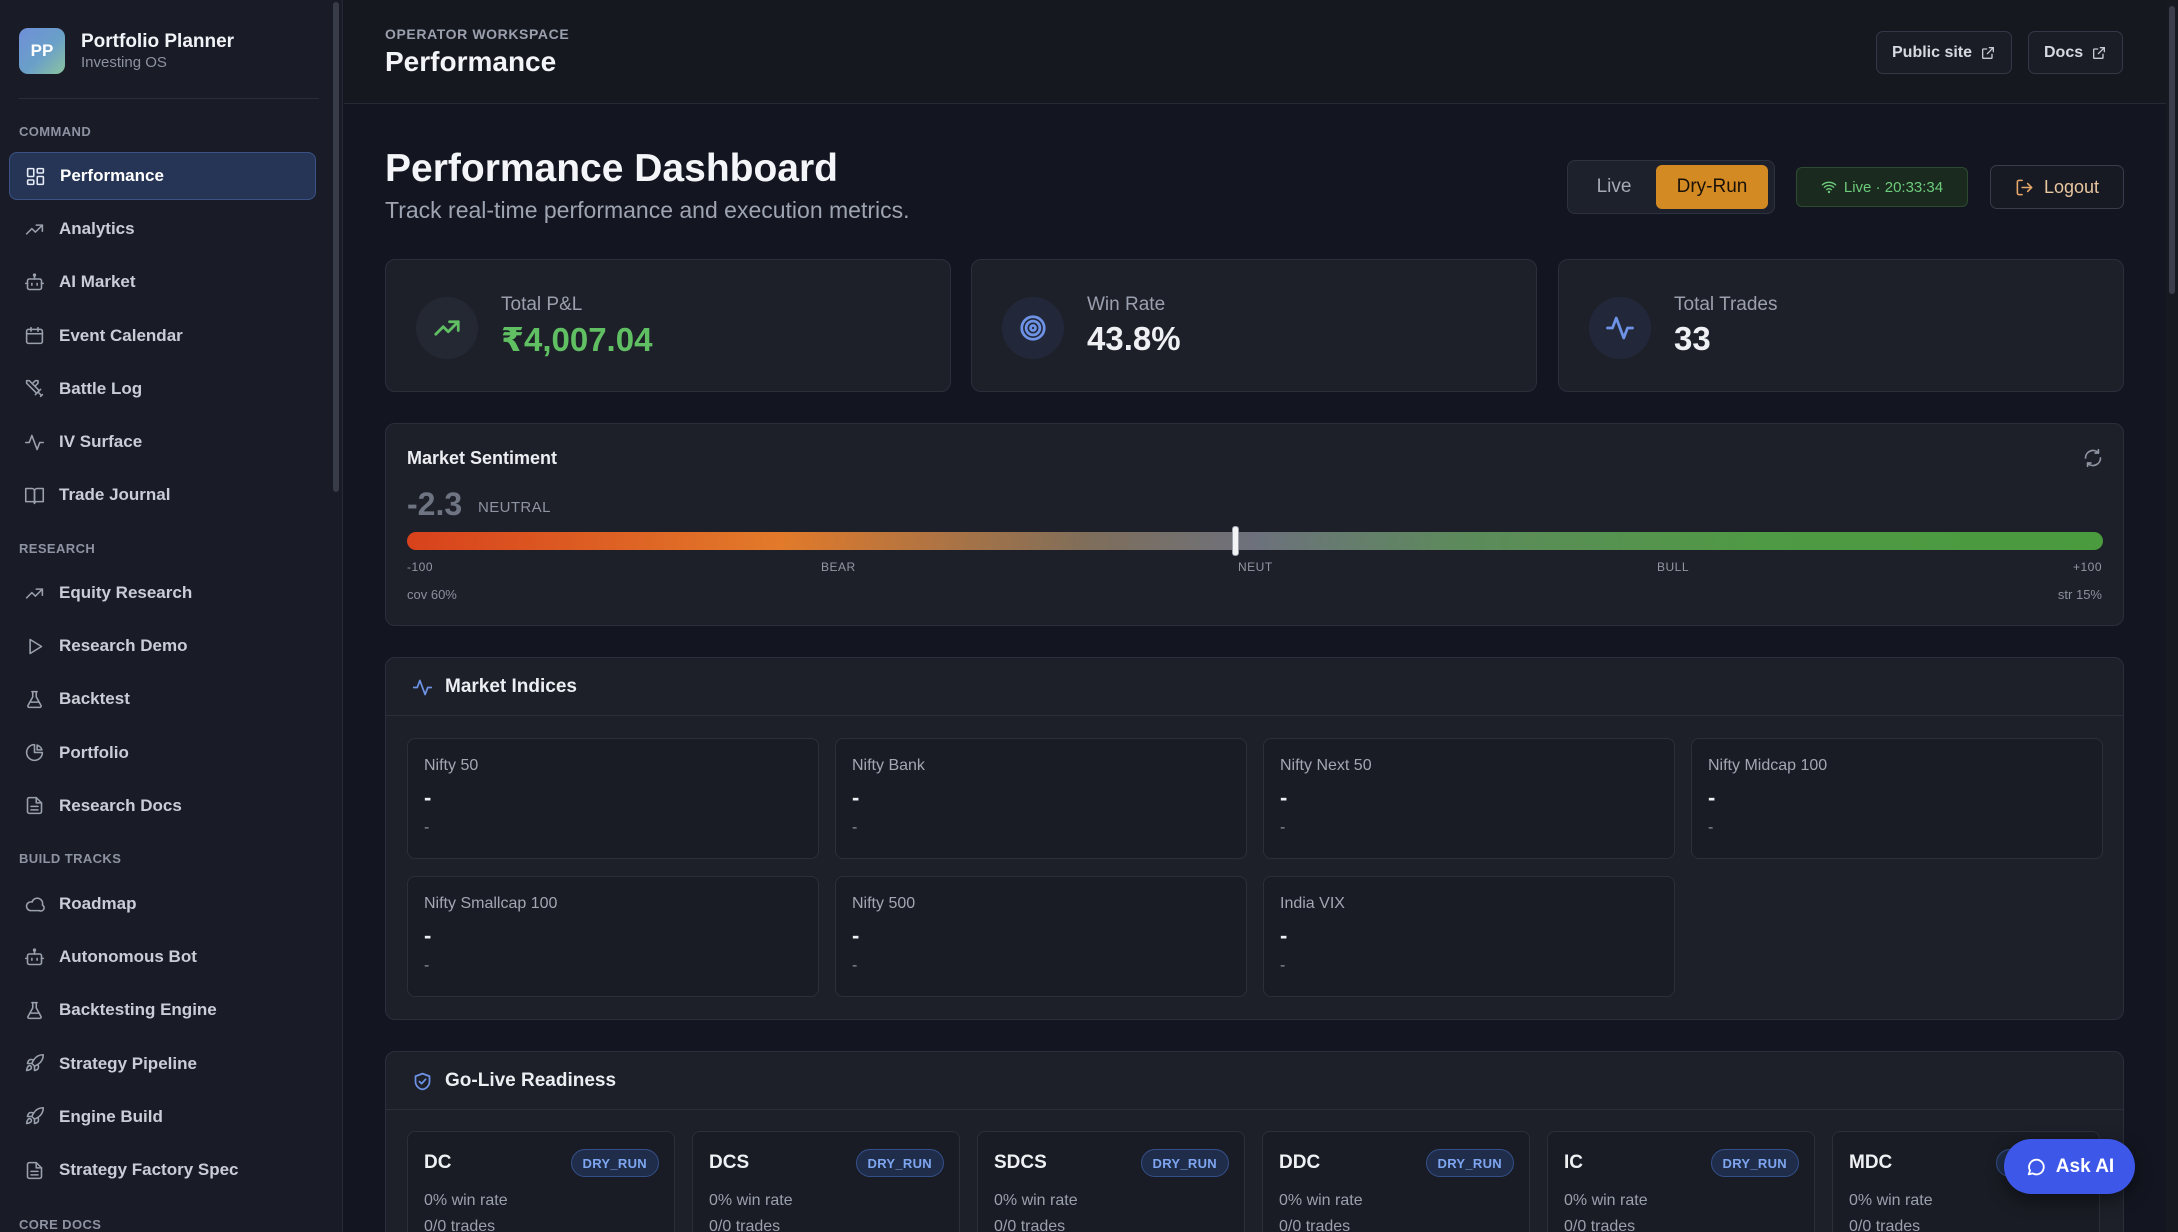 This screenshot has width=2178, height=1232. I want to click on strategy-name: IC, so click(1573, 1162).